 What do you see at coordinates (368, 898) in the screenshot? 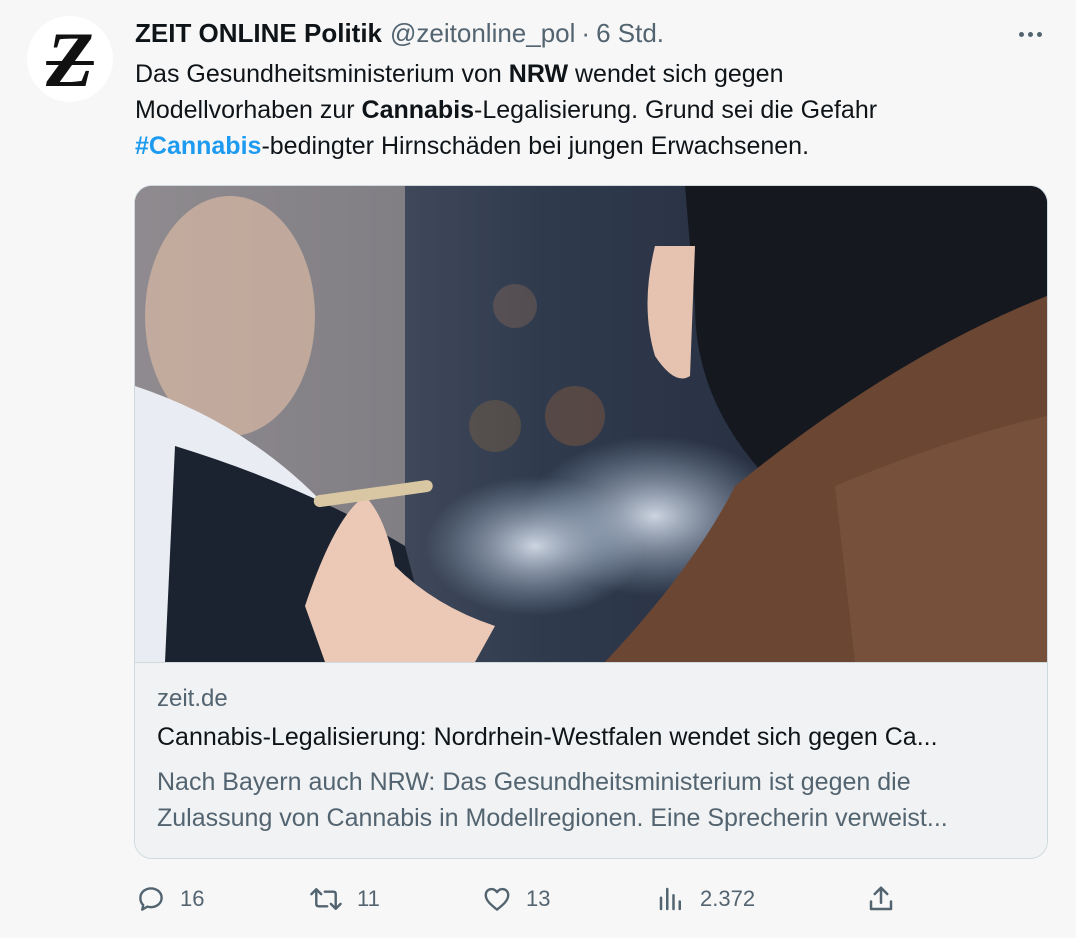
I see `retweet-count: 11` at bounding box center [368, 898].